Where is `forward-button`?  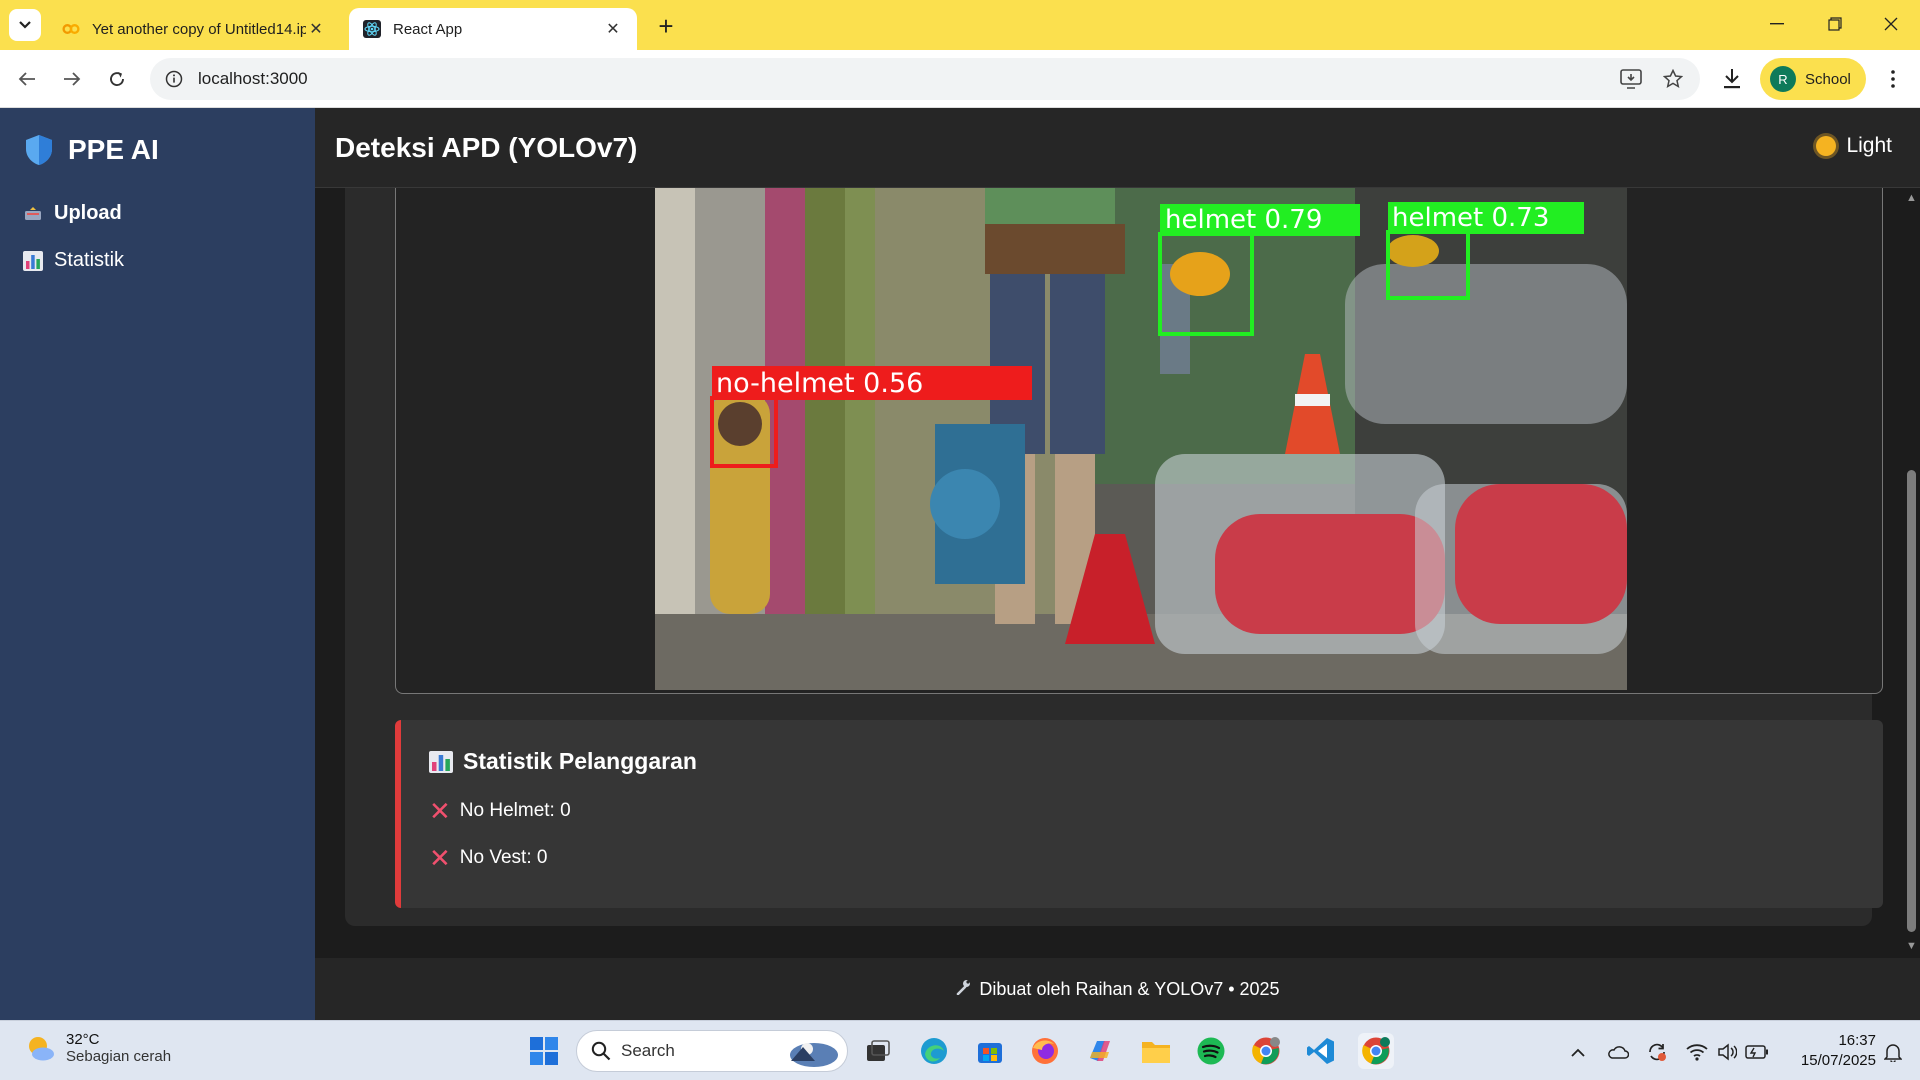 forward-button is located at coordinates (72, 79).